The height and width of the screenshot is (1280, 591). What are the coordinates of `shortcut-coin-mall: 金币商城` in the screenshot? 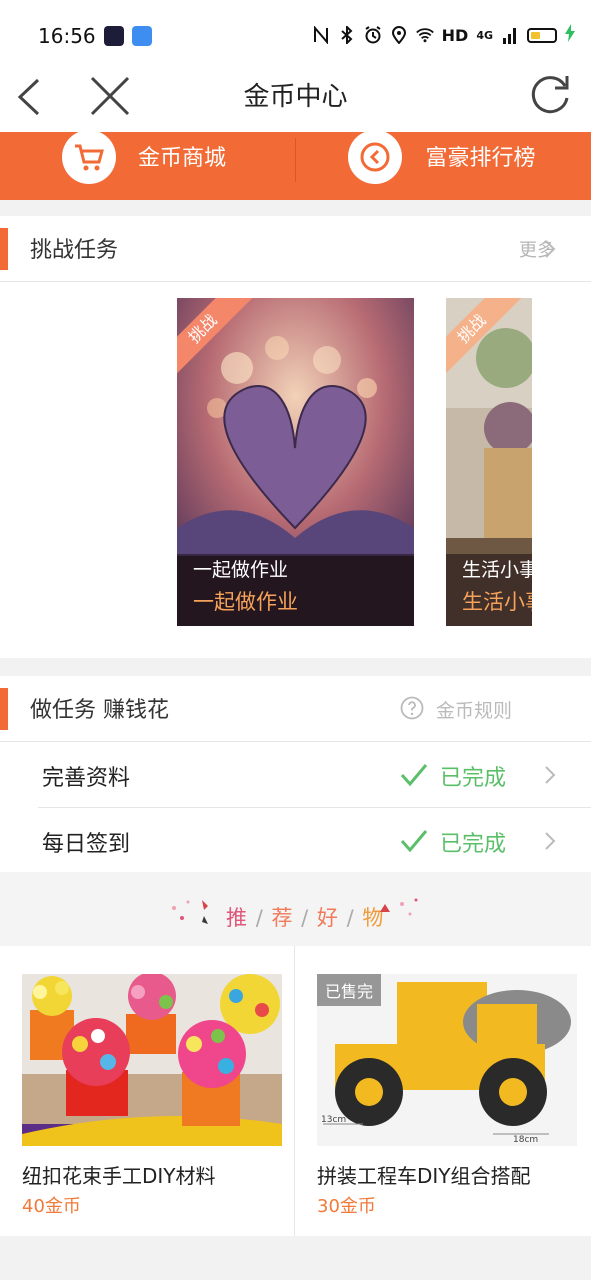 It's located at (148, 165).